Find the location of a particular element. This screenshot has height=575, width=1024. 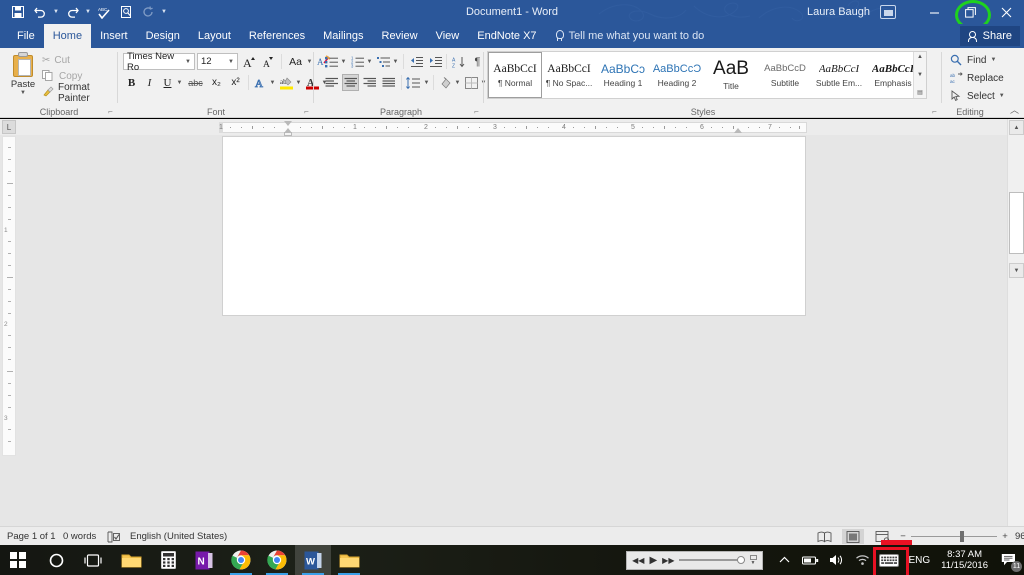

file-explorer-button is located at coordinates (131, 560).